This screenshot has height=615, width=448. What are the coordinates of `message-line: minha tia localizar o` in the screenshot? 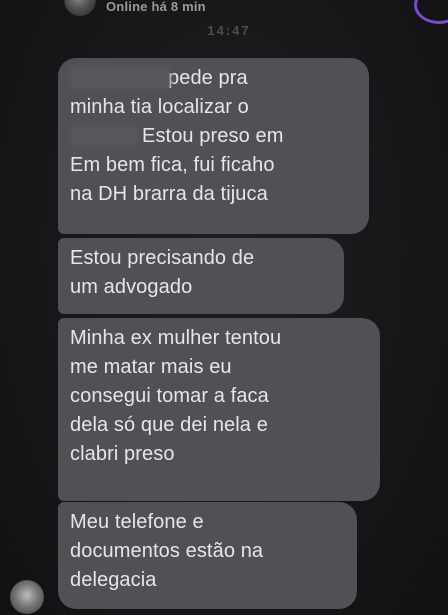 It's located at (159, 107).